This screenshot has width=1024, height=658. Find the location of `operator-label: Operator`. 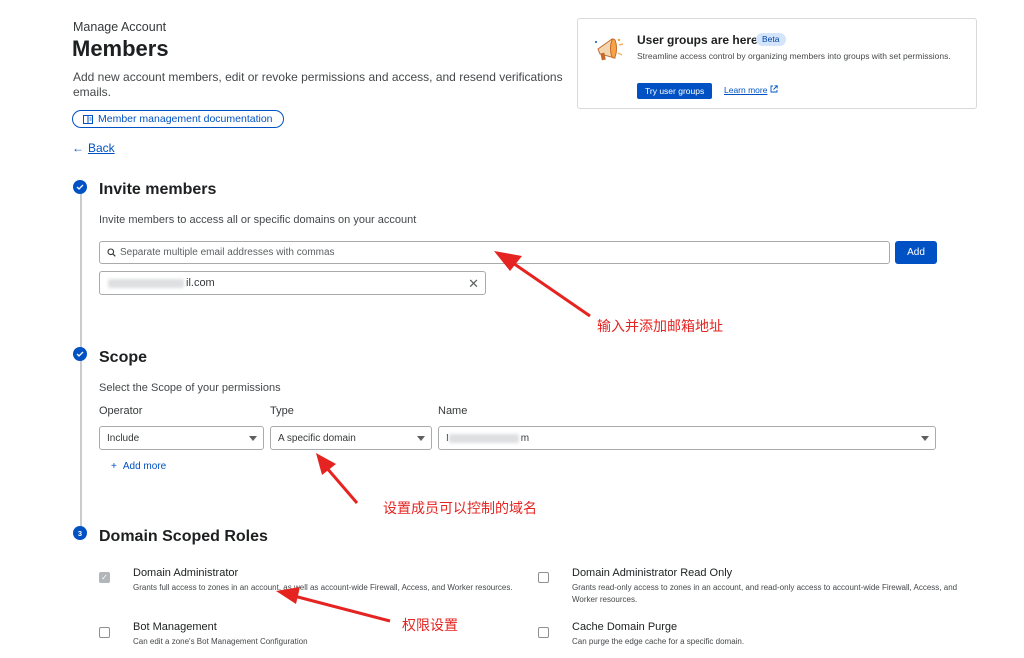

operator-label: Operator is located at coordinates (121, 411).